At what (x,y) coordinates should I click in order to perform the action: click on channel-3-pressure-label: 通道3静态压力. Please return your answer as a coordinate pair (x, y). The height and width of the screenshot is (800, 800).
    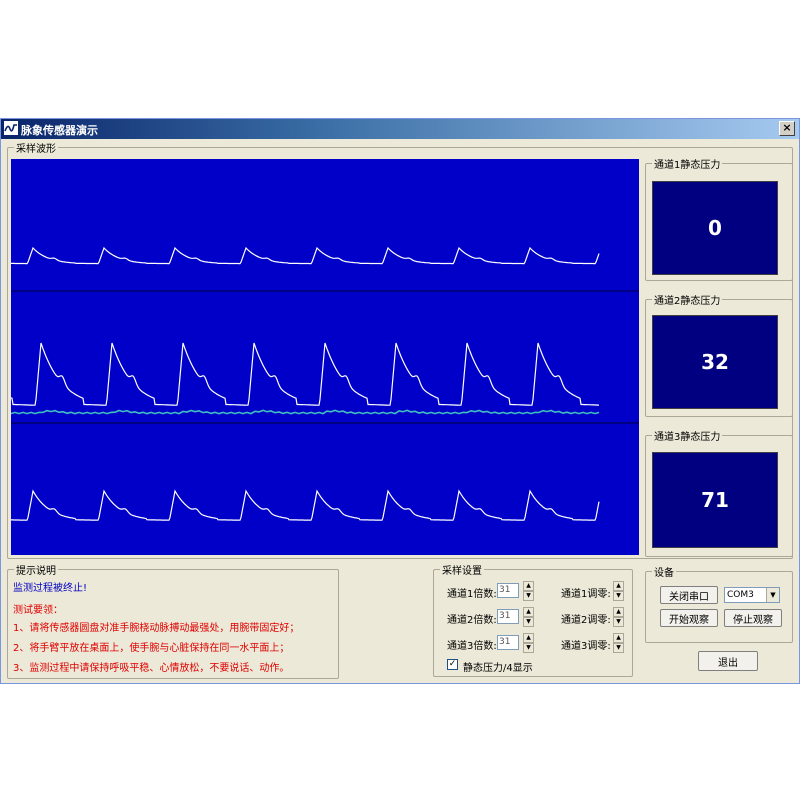
    Looking at the image, I should click on (687, 435).